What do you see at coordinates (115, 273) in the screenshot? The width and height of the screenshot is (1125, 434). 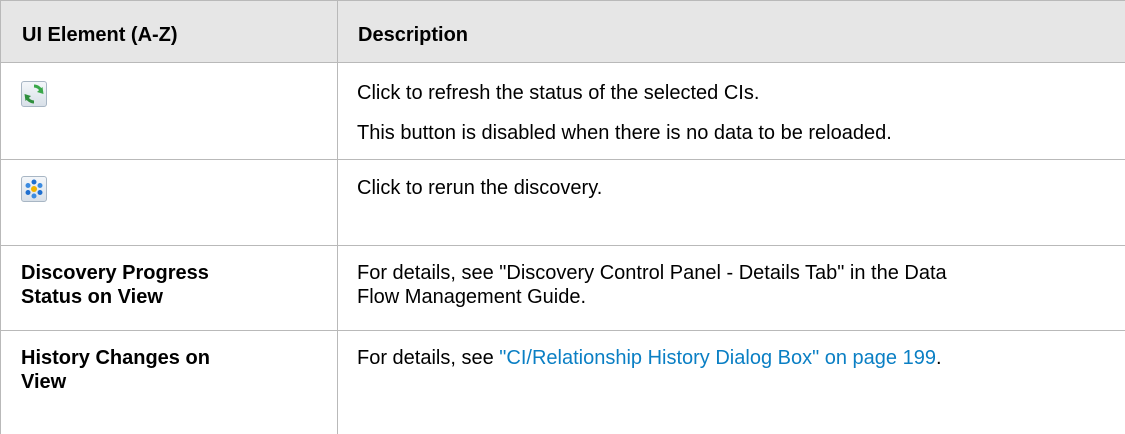 I see `row-3-element-line-1: Discovery Progress` at bounding box center [115, 273].